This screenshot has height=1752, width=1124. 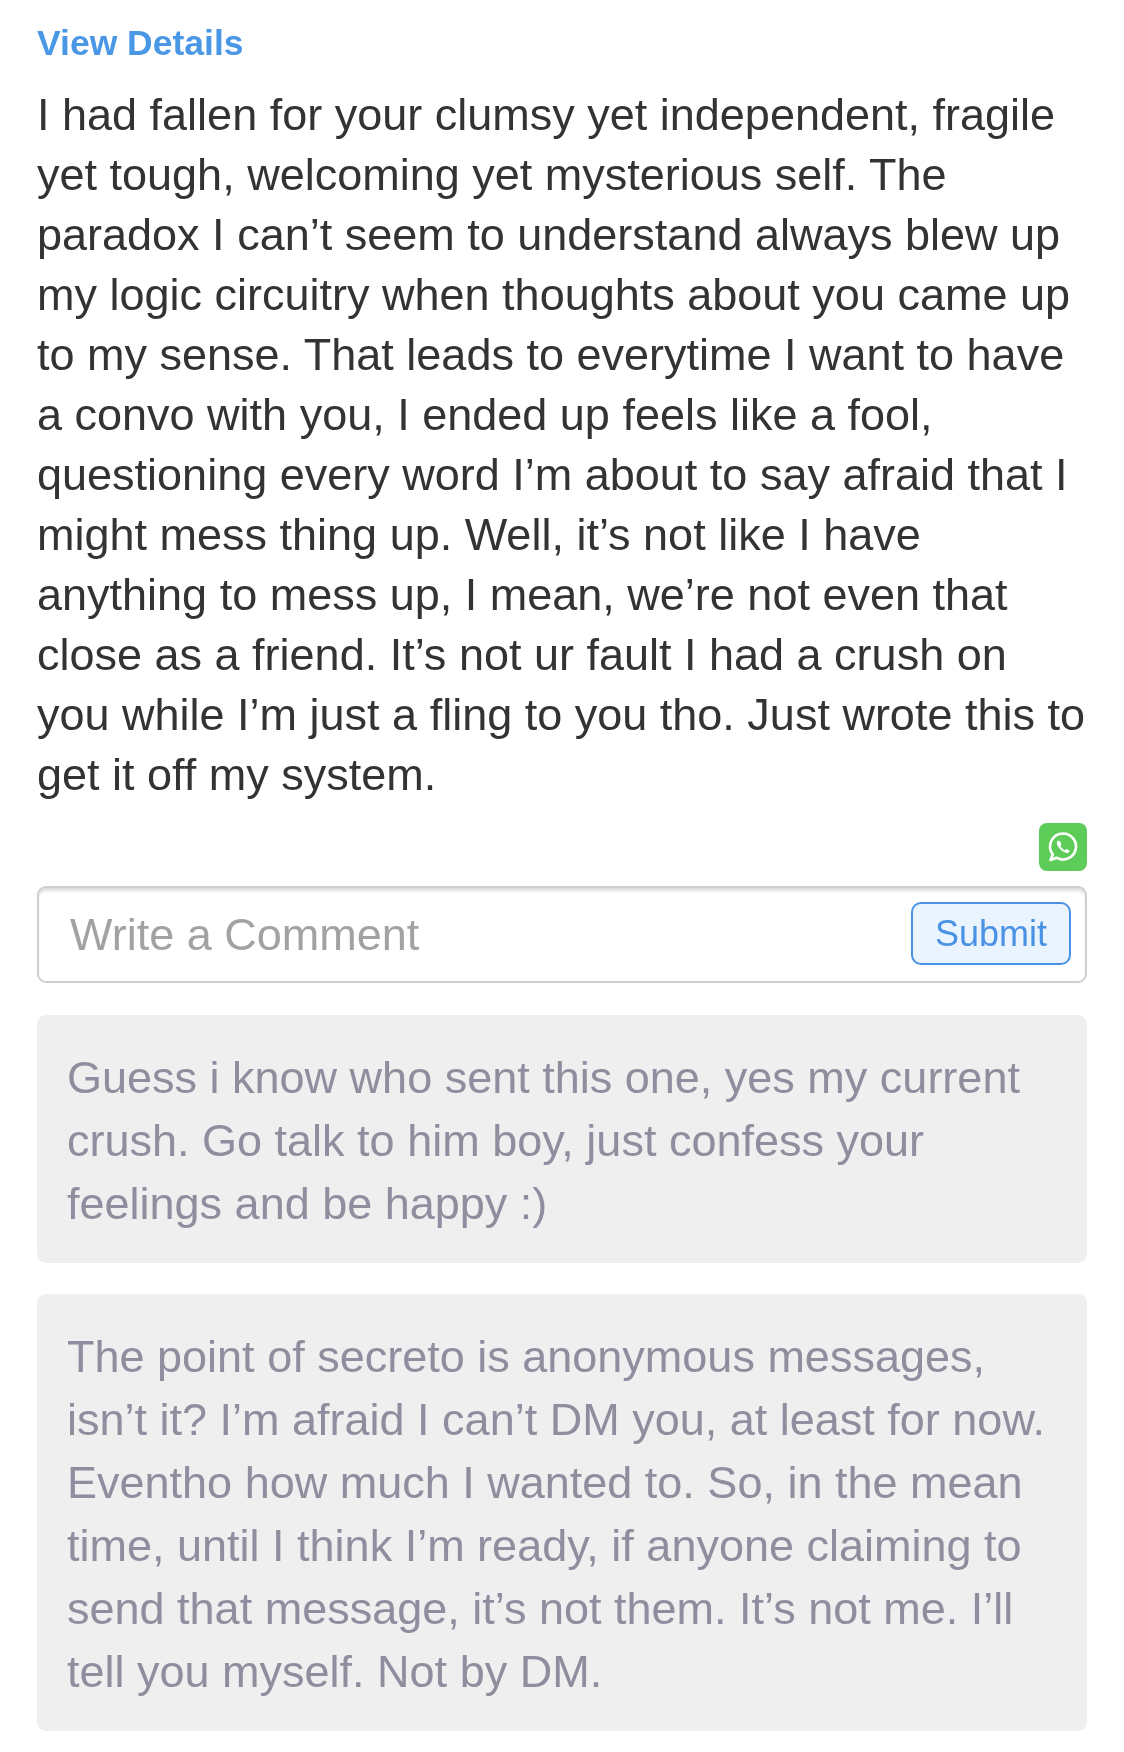 What do you see at coordinates (140, 43) in the screenshot?
I see `view-details-link: View Details` at bounding box center [140, 43].